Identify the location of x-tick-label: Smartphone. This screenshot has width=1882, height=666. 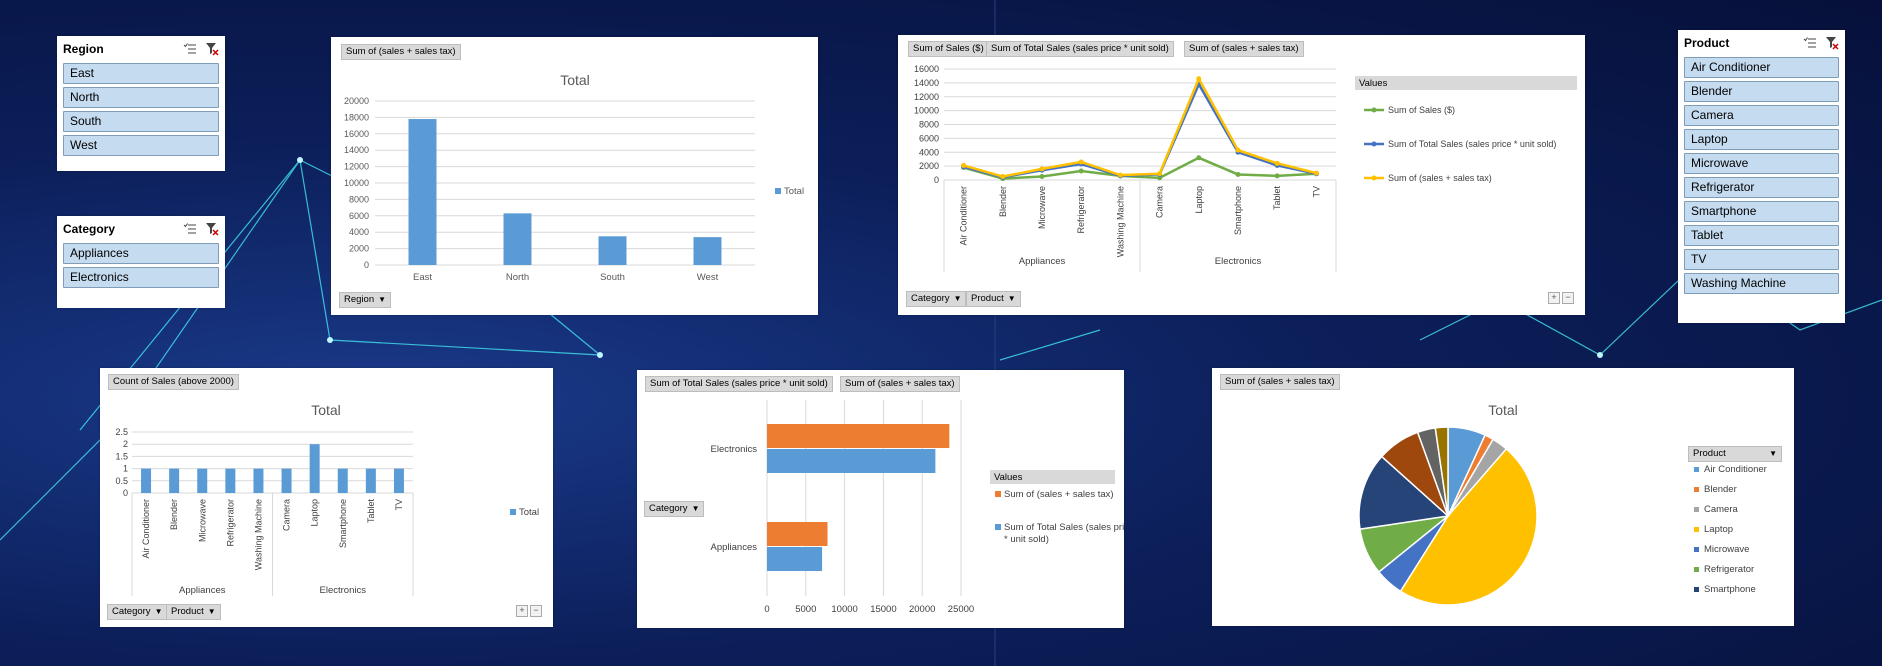
(1238, 210).